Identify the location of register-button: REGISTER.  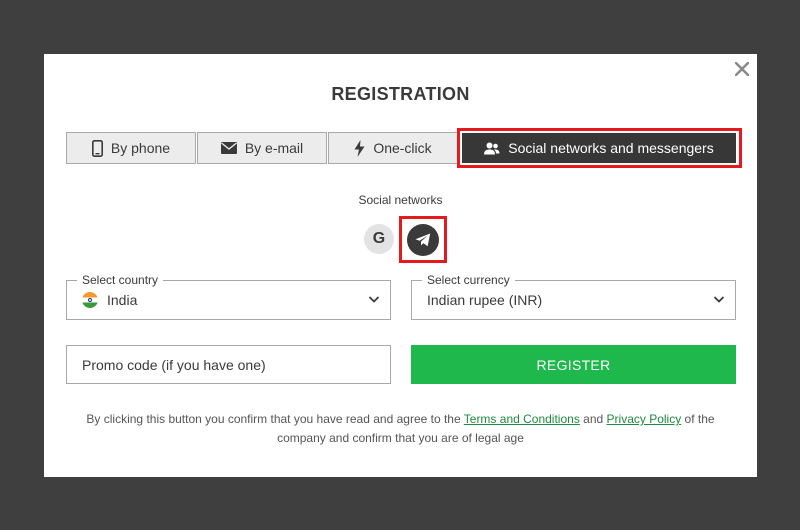
(573, 364).